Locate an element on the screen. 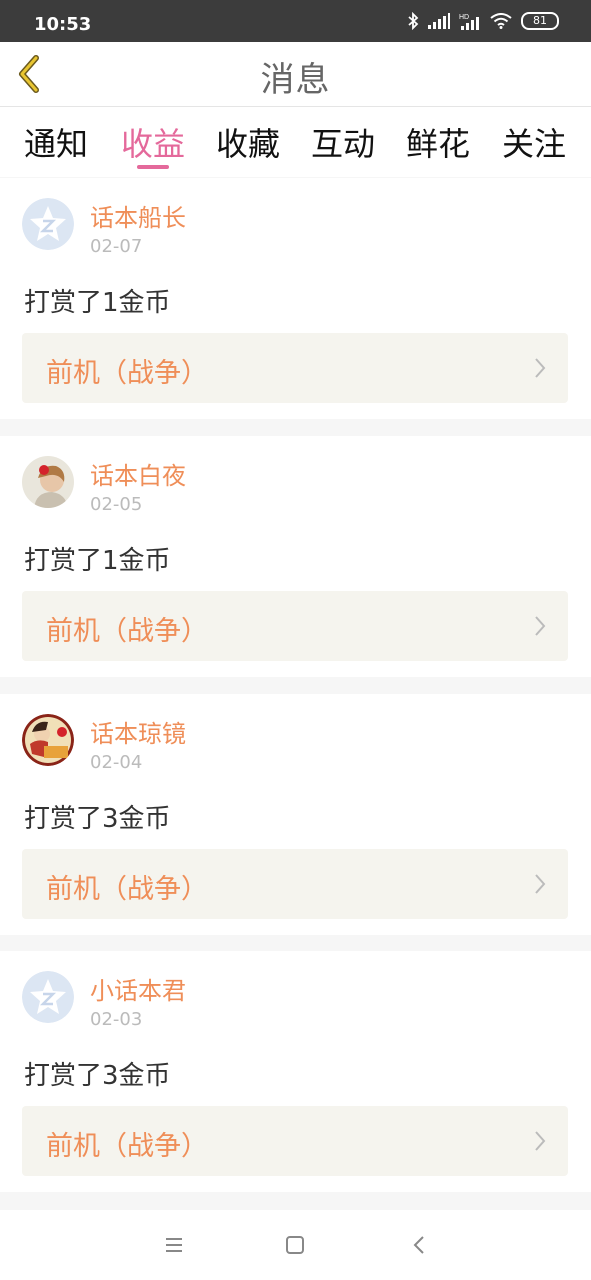 The height and width of the screenshot is (1280, 591). tab-follow: 关注 is located at coordinates (534, 142).